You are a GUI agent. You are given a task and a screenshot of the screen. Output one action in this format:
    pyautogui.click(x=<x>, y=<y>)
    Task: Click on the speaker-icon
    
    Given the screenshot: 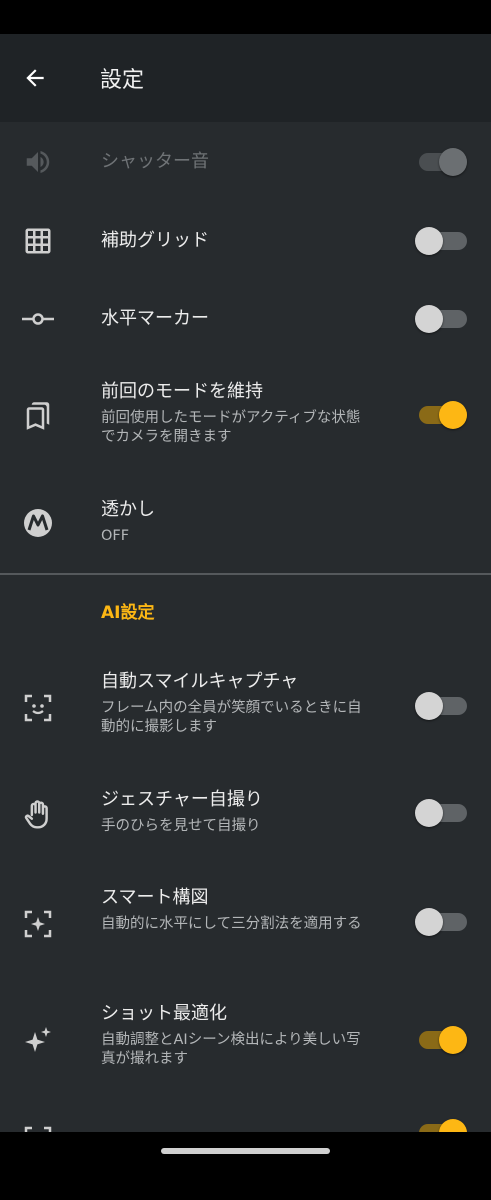 What is the action you would take?
    pyautogui.click(x=38, y=162)
    